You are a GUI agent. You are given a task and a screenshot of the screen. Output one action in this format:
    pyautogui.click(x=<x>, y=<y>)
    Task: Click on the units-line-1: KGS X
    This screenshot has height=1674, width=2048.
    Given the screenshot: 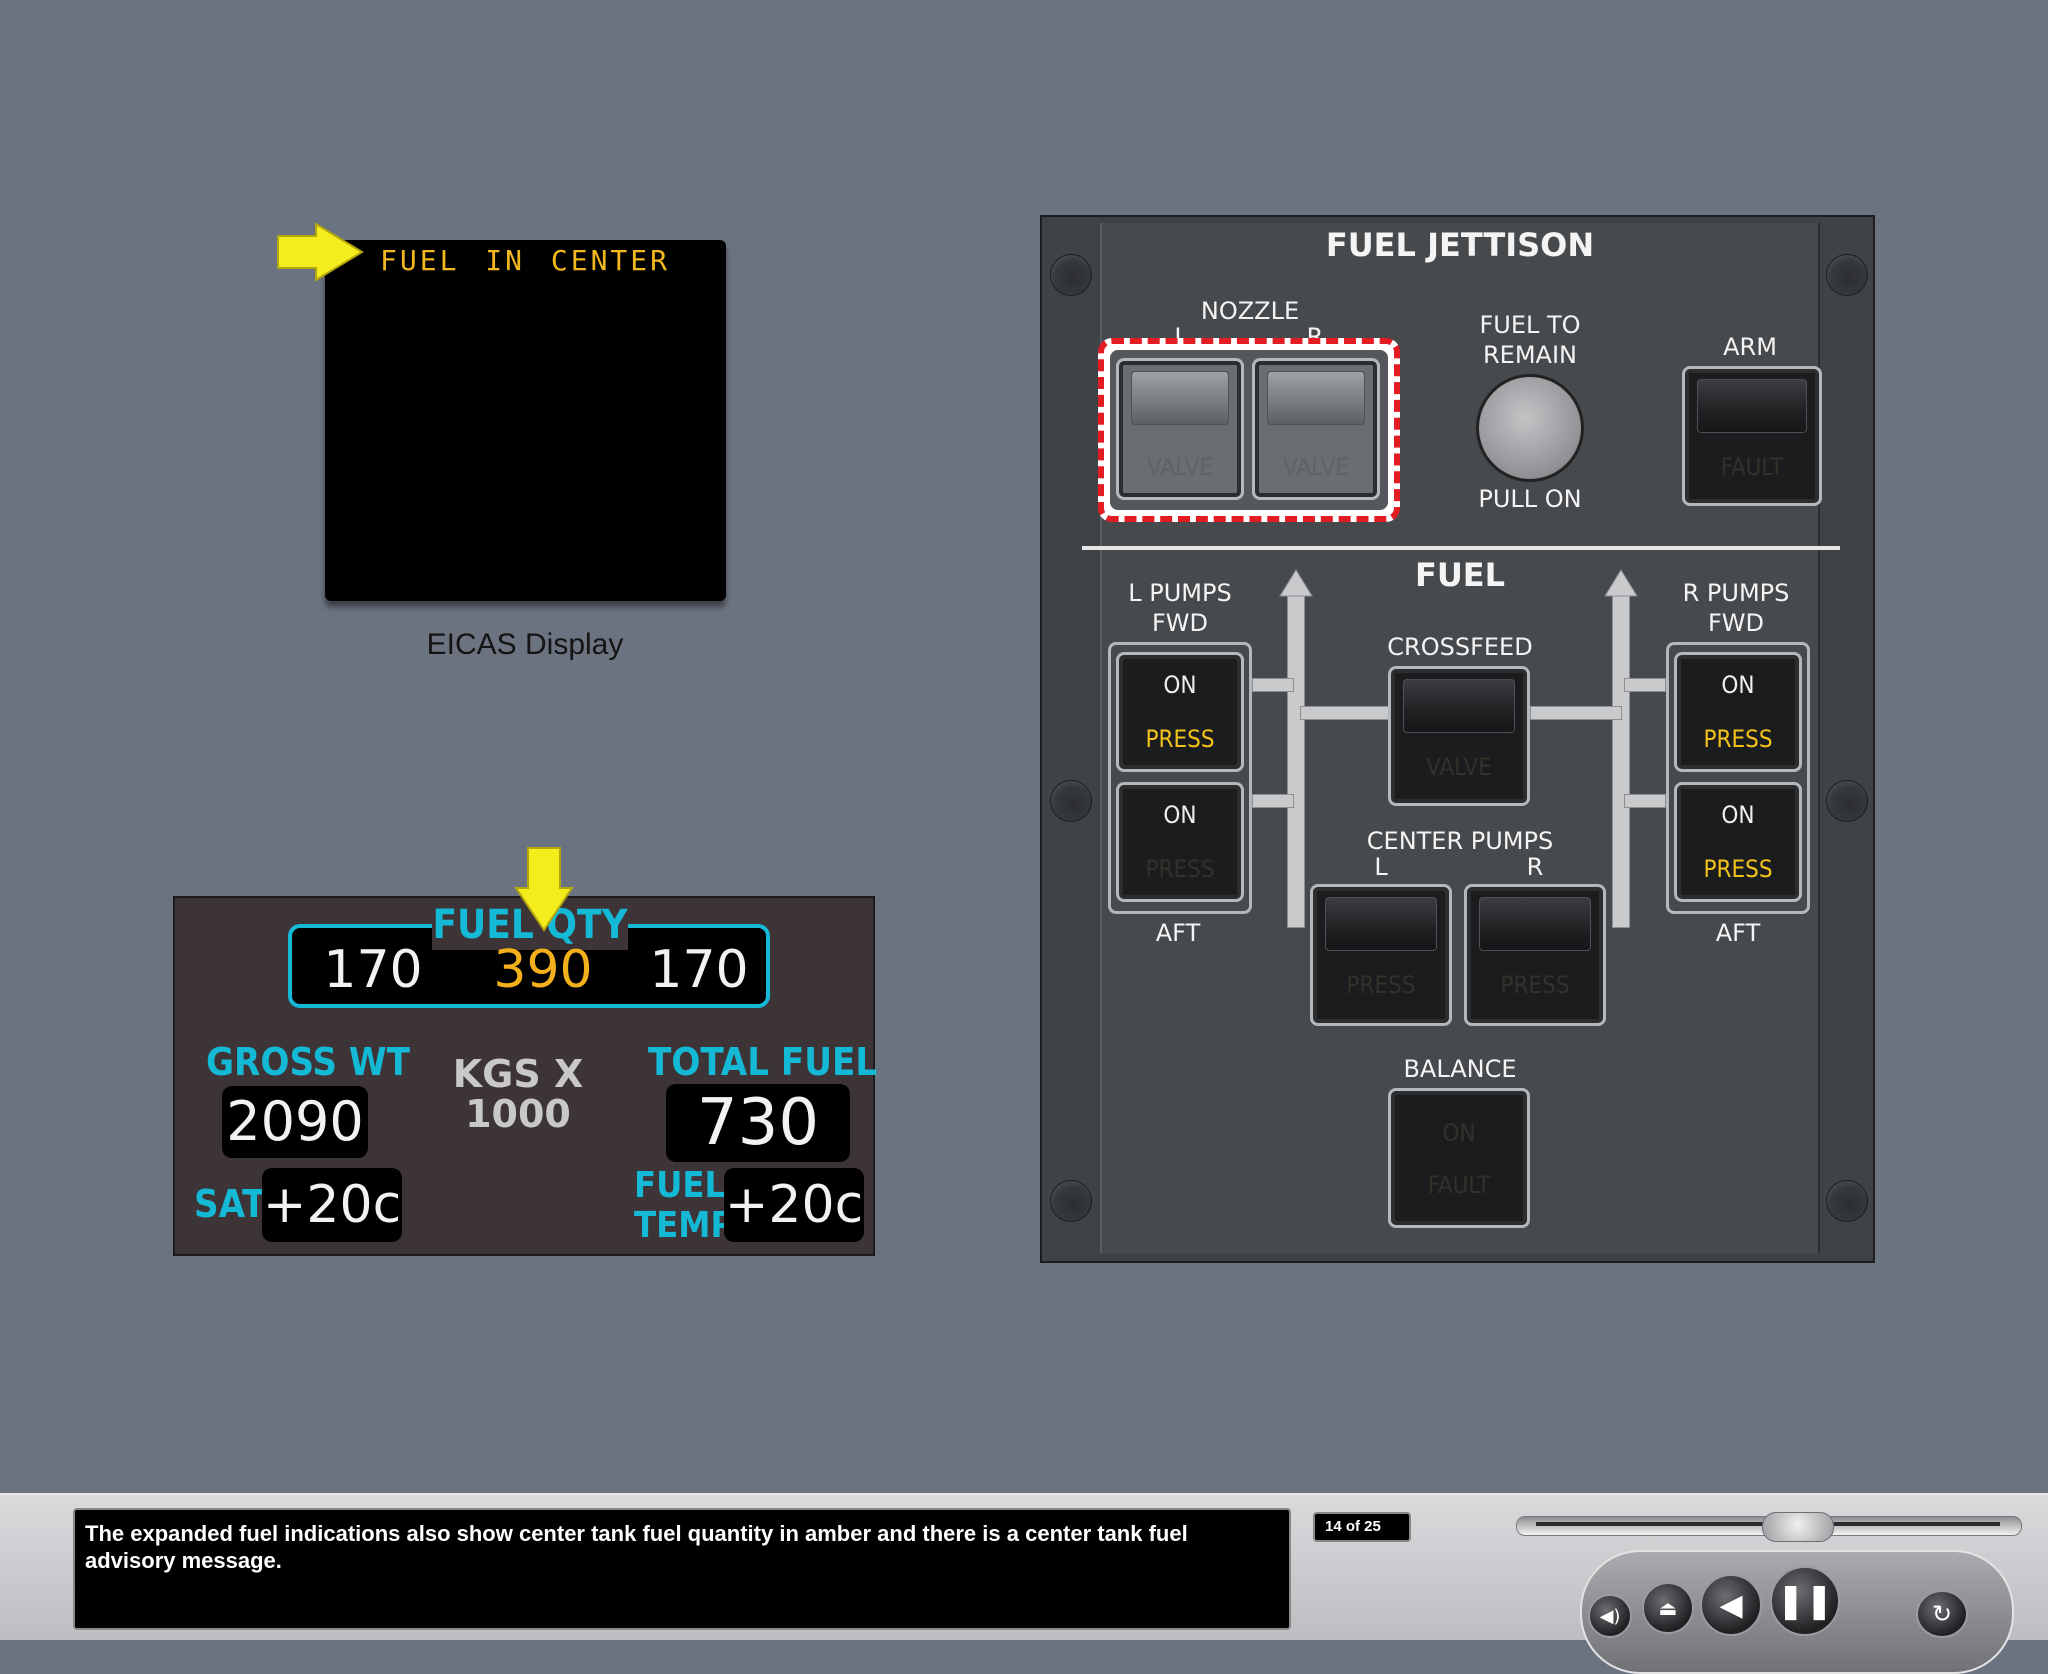 What is the action you would take?
    pyautogui.click(x=518, y=1074)
    